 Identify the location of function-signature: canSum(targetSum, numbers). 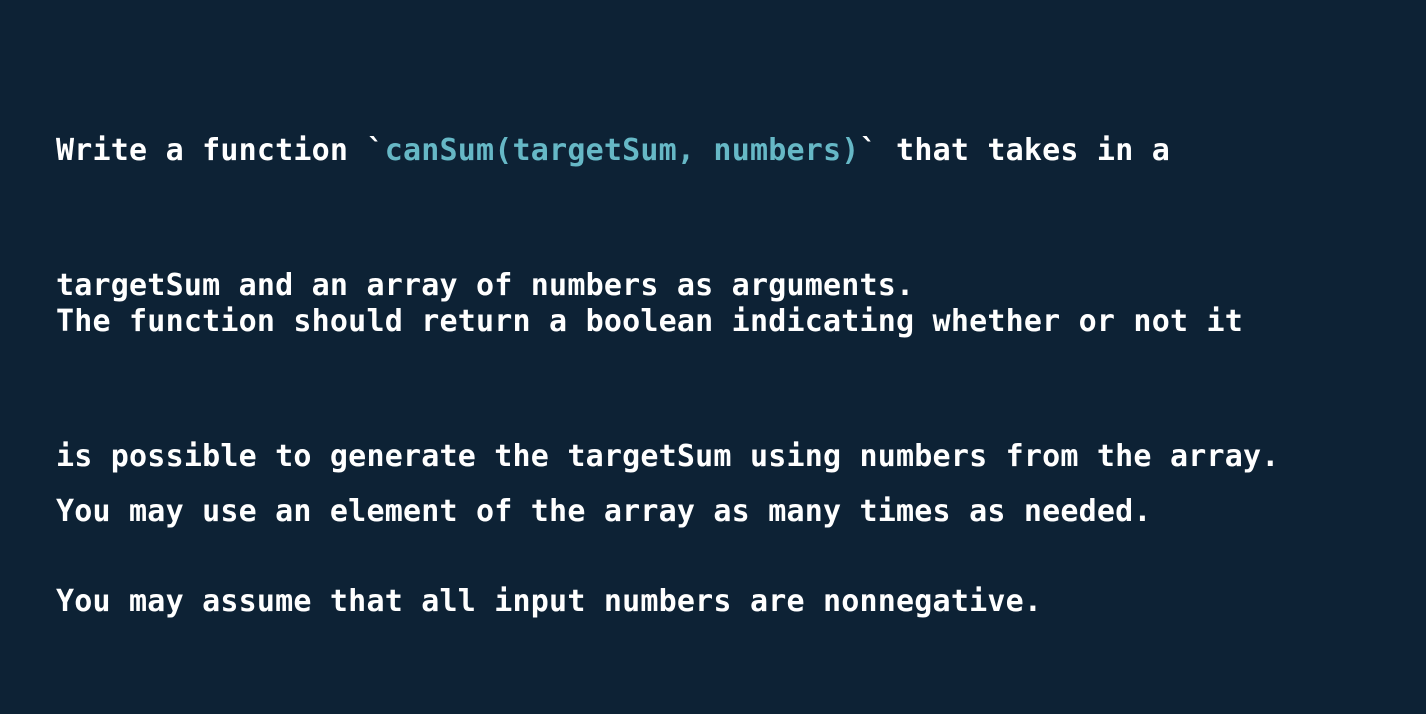
(622, 150).